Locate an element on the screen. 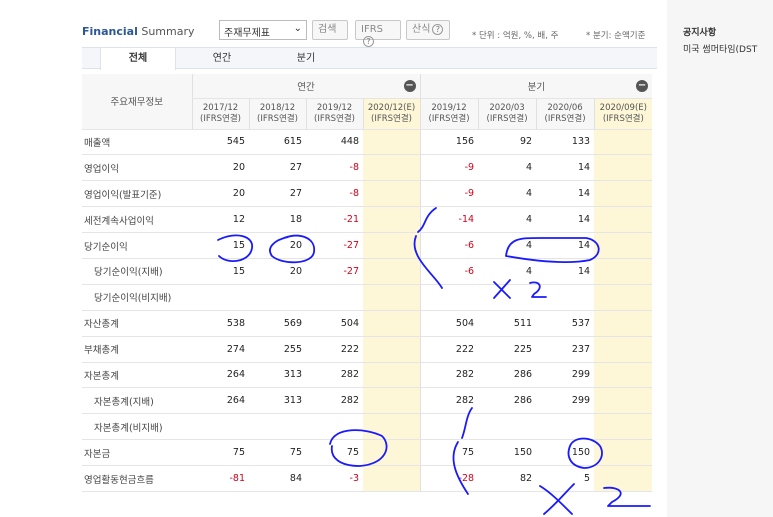 This screenshot has height=517, width=773. row-label: 영업이익 is located at coordinates (137, 168).